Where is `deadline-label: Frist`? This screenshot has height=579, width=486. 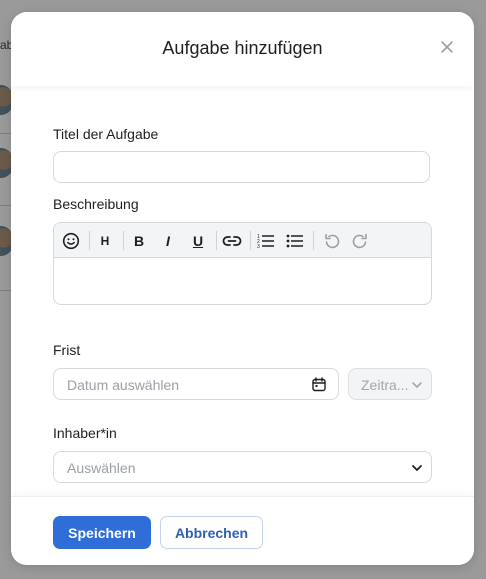
deadline-label: Frist is located at coordinates (67, 350).